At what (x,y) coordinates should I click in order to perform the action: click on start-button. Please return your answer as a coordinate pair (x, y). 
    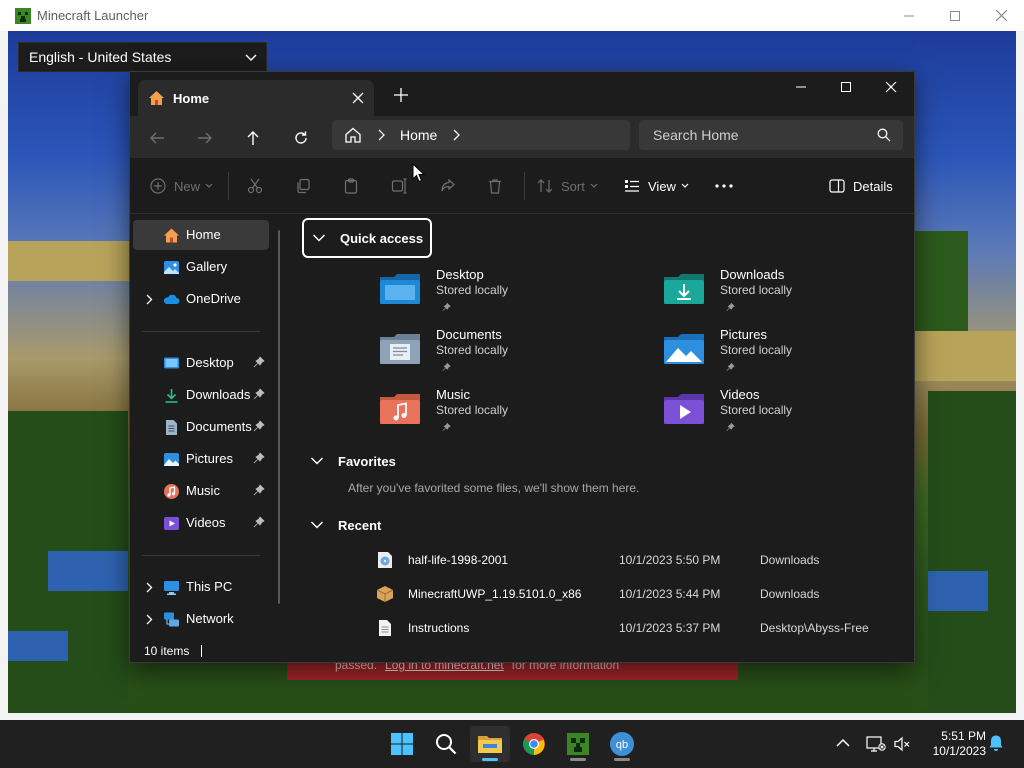
    Looking at the image, I should click on (402, 744).